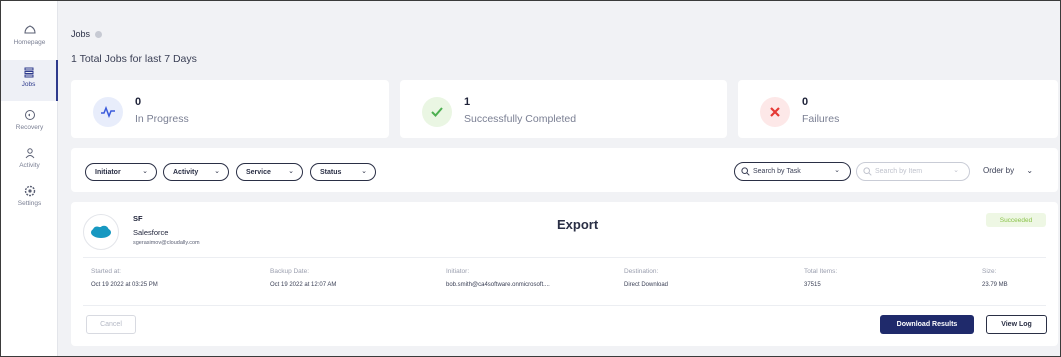  I want to click on meta-value: Oct 19 2022 at 03:25 PM, so click(124, 285).